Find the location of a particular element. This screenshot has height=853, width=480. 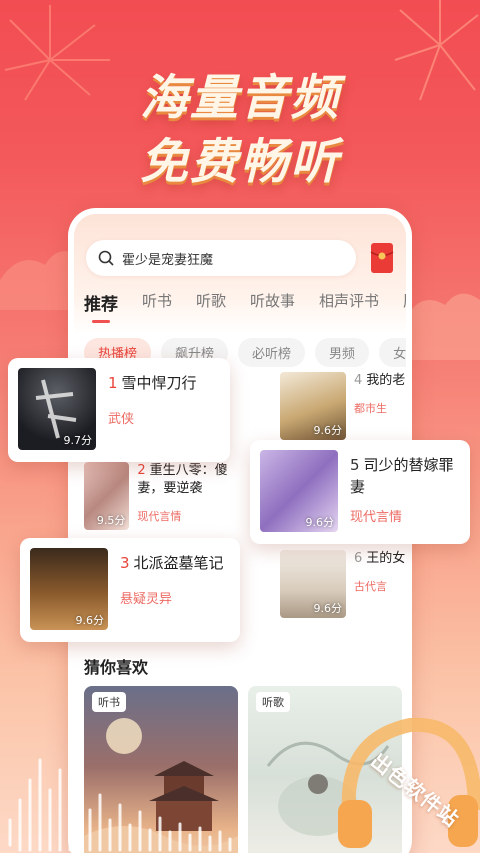

cloud-right-decoration is located at coordinates (442, 326).